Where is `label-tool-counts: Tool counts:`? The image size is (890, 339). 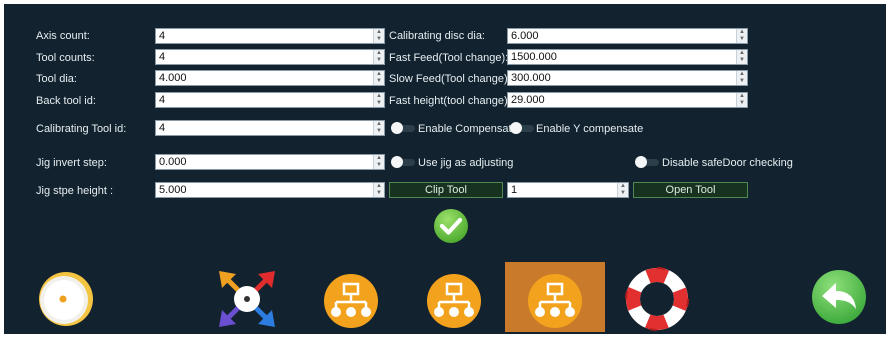 label-tool-counts: Tool counts: is located at coordinates (65, 58).